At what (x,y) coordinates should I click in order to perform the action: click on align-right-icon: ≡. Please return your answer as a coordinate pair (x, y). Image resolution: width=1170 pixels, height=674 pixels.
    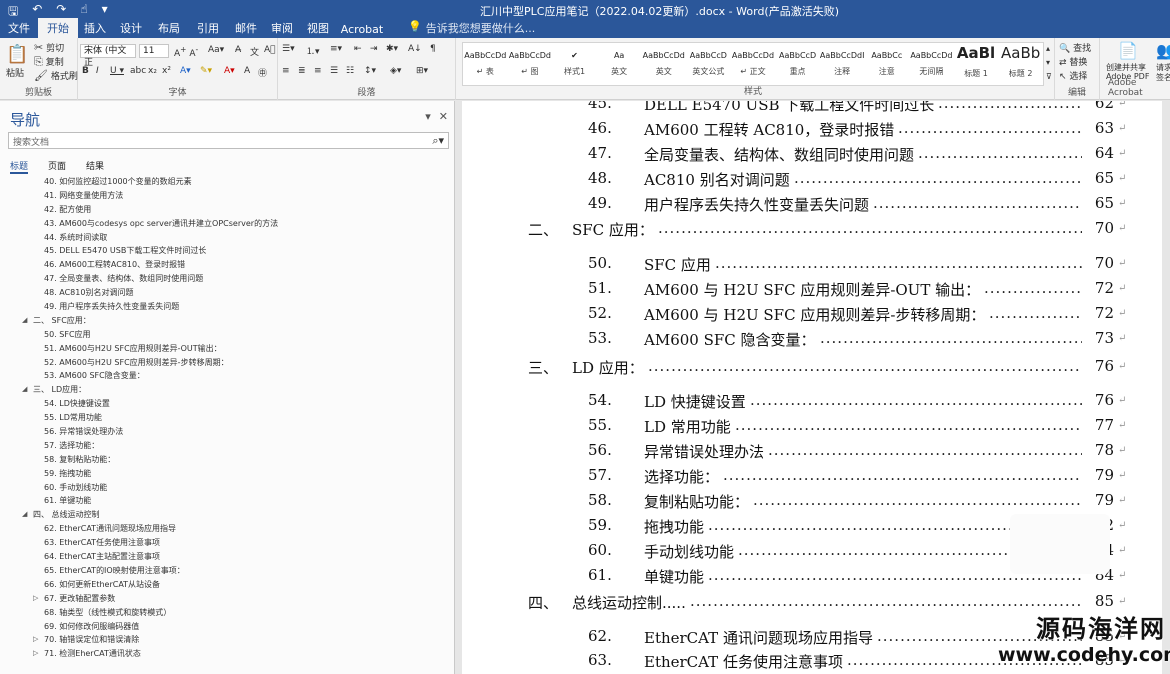
    Looking at the image, I should click on (318, 71).